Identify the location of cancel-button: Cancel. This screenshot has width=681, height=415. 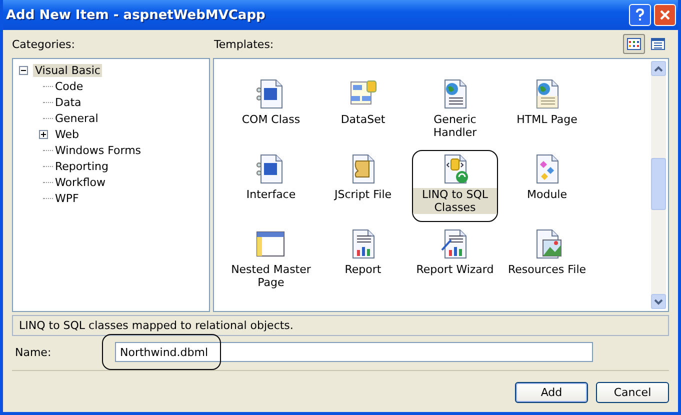
(632, 392).